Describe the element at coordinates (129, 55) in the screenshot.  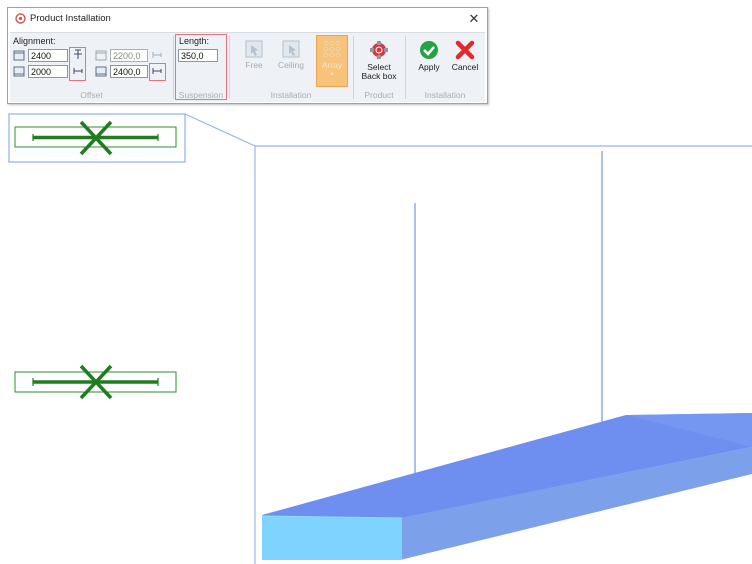
I see `top-calculated-value` at that location.